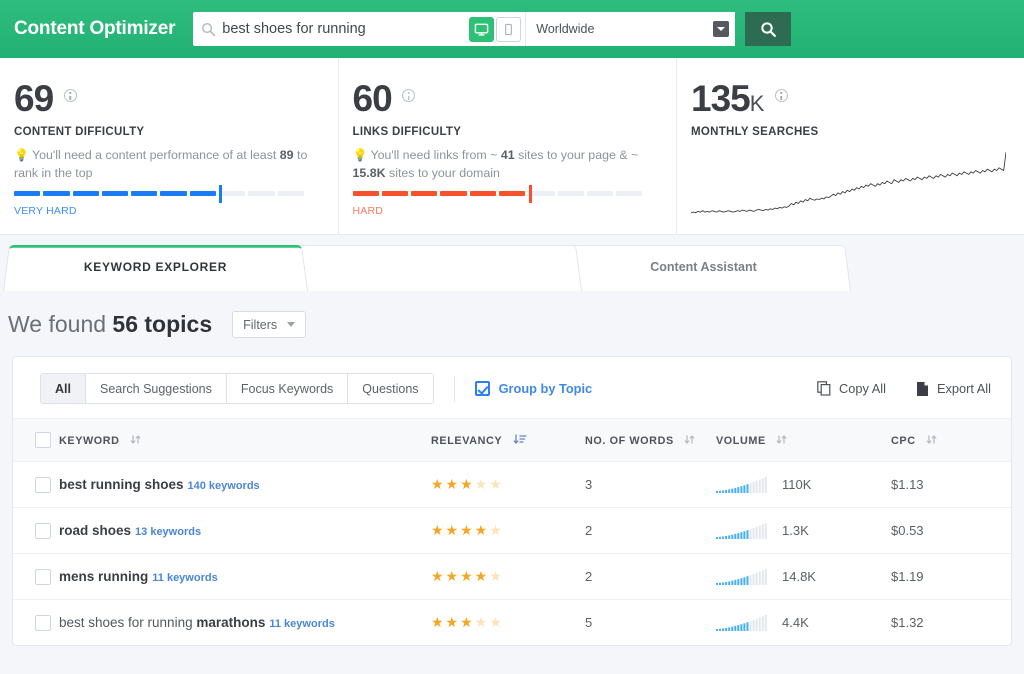 This screenshot has height=674, width=1024. Describe the element at coordinates (963, 388) in the screenshot. I see `export-all-label: Export All` at that location.